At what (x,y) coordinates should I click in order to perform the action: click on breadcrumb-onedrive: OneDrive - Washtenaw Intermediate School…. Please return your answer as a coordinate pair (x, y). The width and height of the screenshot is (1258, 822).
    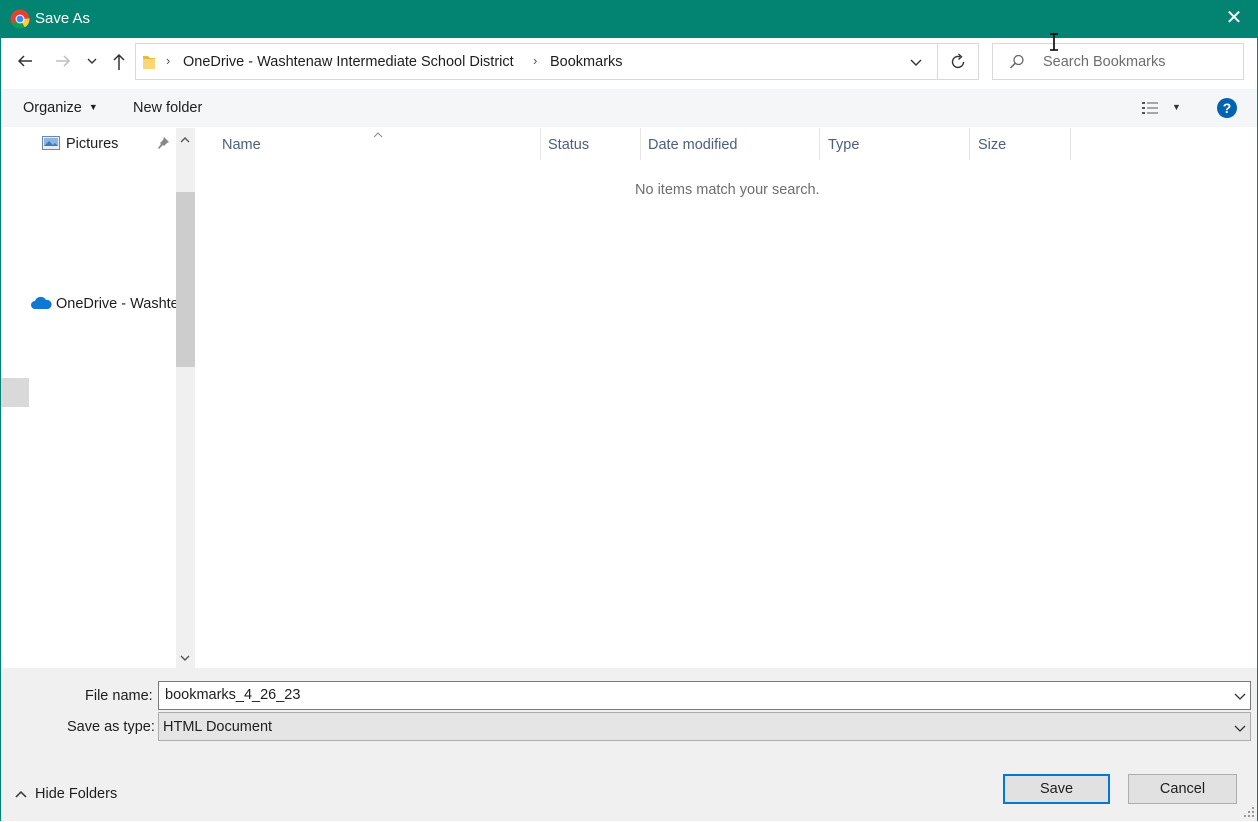
    Looking at the image, I should click on (348, 62).